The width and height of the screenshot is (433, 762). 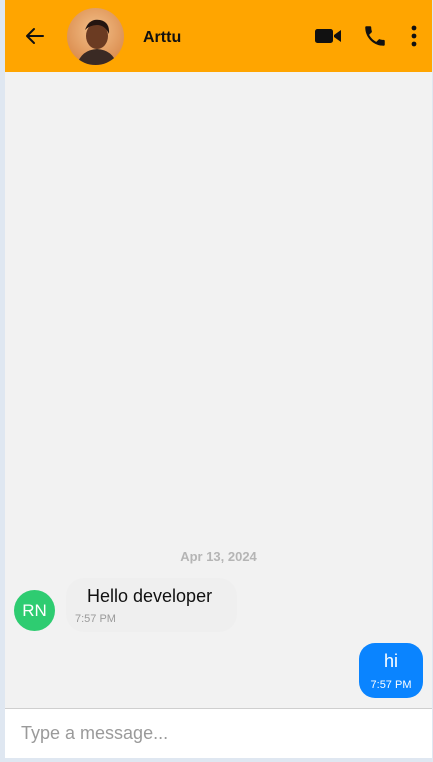 What do you see at coordinates (162, 37) in the screenshot?
I see `contact-name: Arttu` at bounding box center [162, 37].